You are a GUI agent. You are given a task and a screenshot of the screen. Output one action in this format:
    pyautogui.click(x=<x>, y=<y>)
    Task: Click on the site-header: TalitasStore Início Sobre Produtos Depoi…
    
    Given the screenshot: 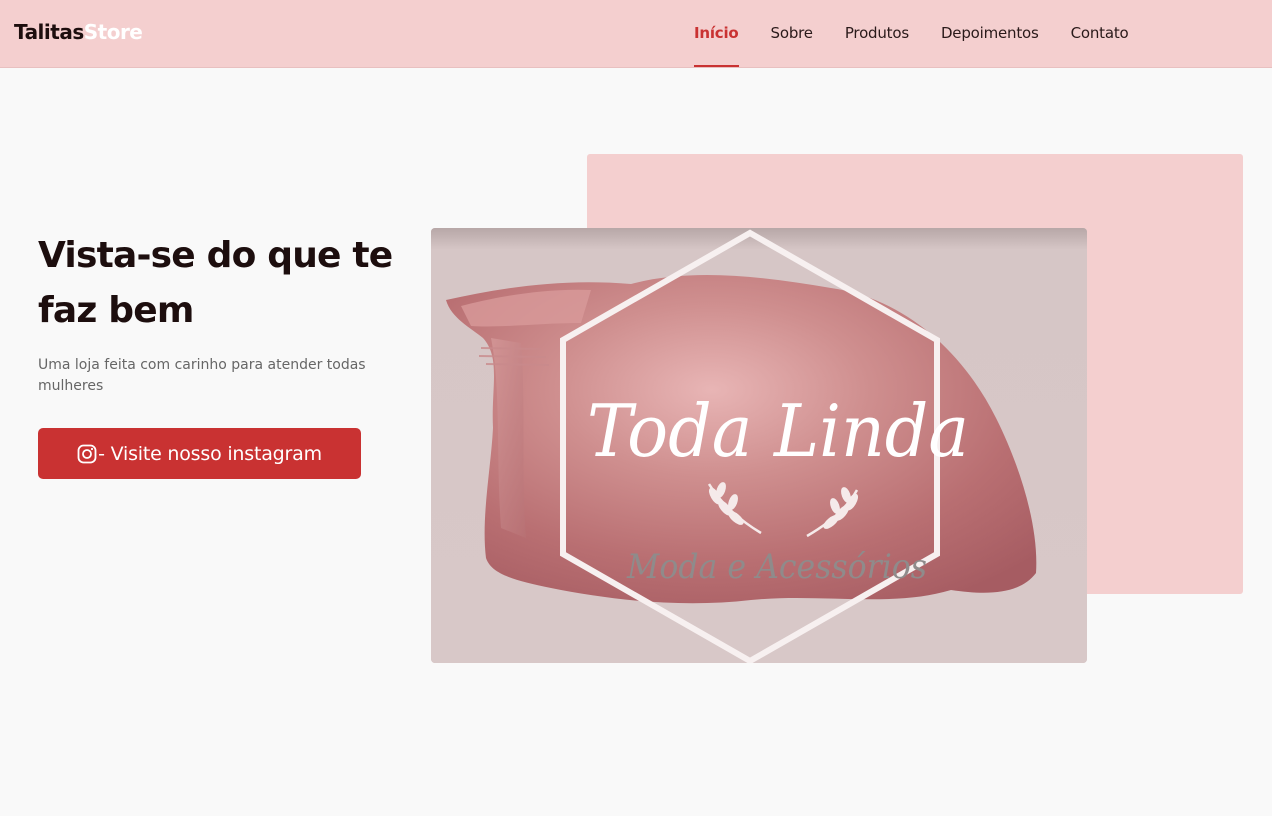 What is the action you would take?
    pyautogui.click(x=636, y=34)
    